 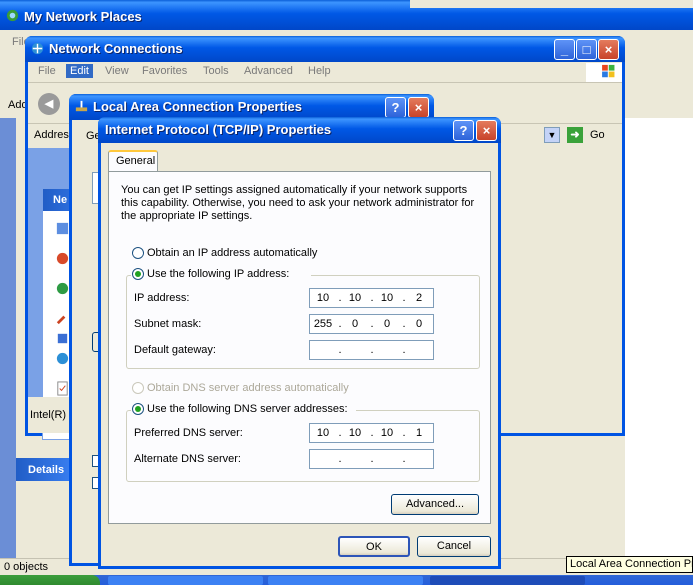 What do you see at coordinates (419, 298) in the screenshot?
I see `ip-octet: 2` at bounding box center [419, 298].